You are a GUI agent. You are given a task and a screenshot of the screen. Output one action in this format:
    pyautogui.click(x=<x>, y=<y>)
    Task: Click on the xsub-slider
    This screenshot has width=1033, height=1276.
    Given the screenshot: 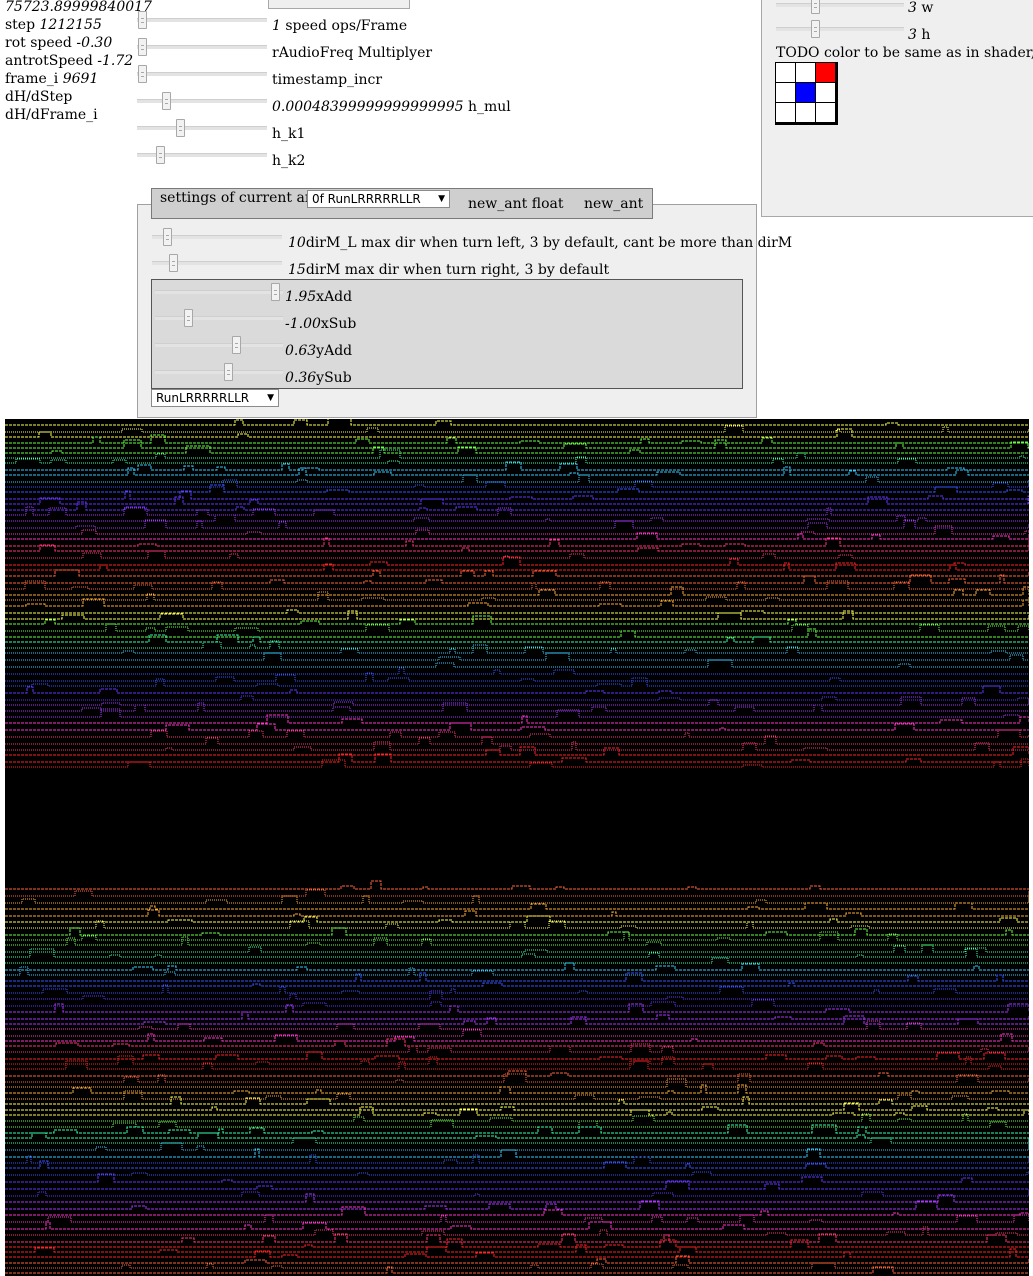 What is the action you would take?
    pyautogui.click(x=219, y=318)
    